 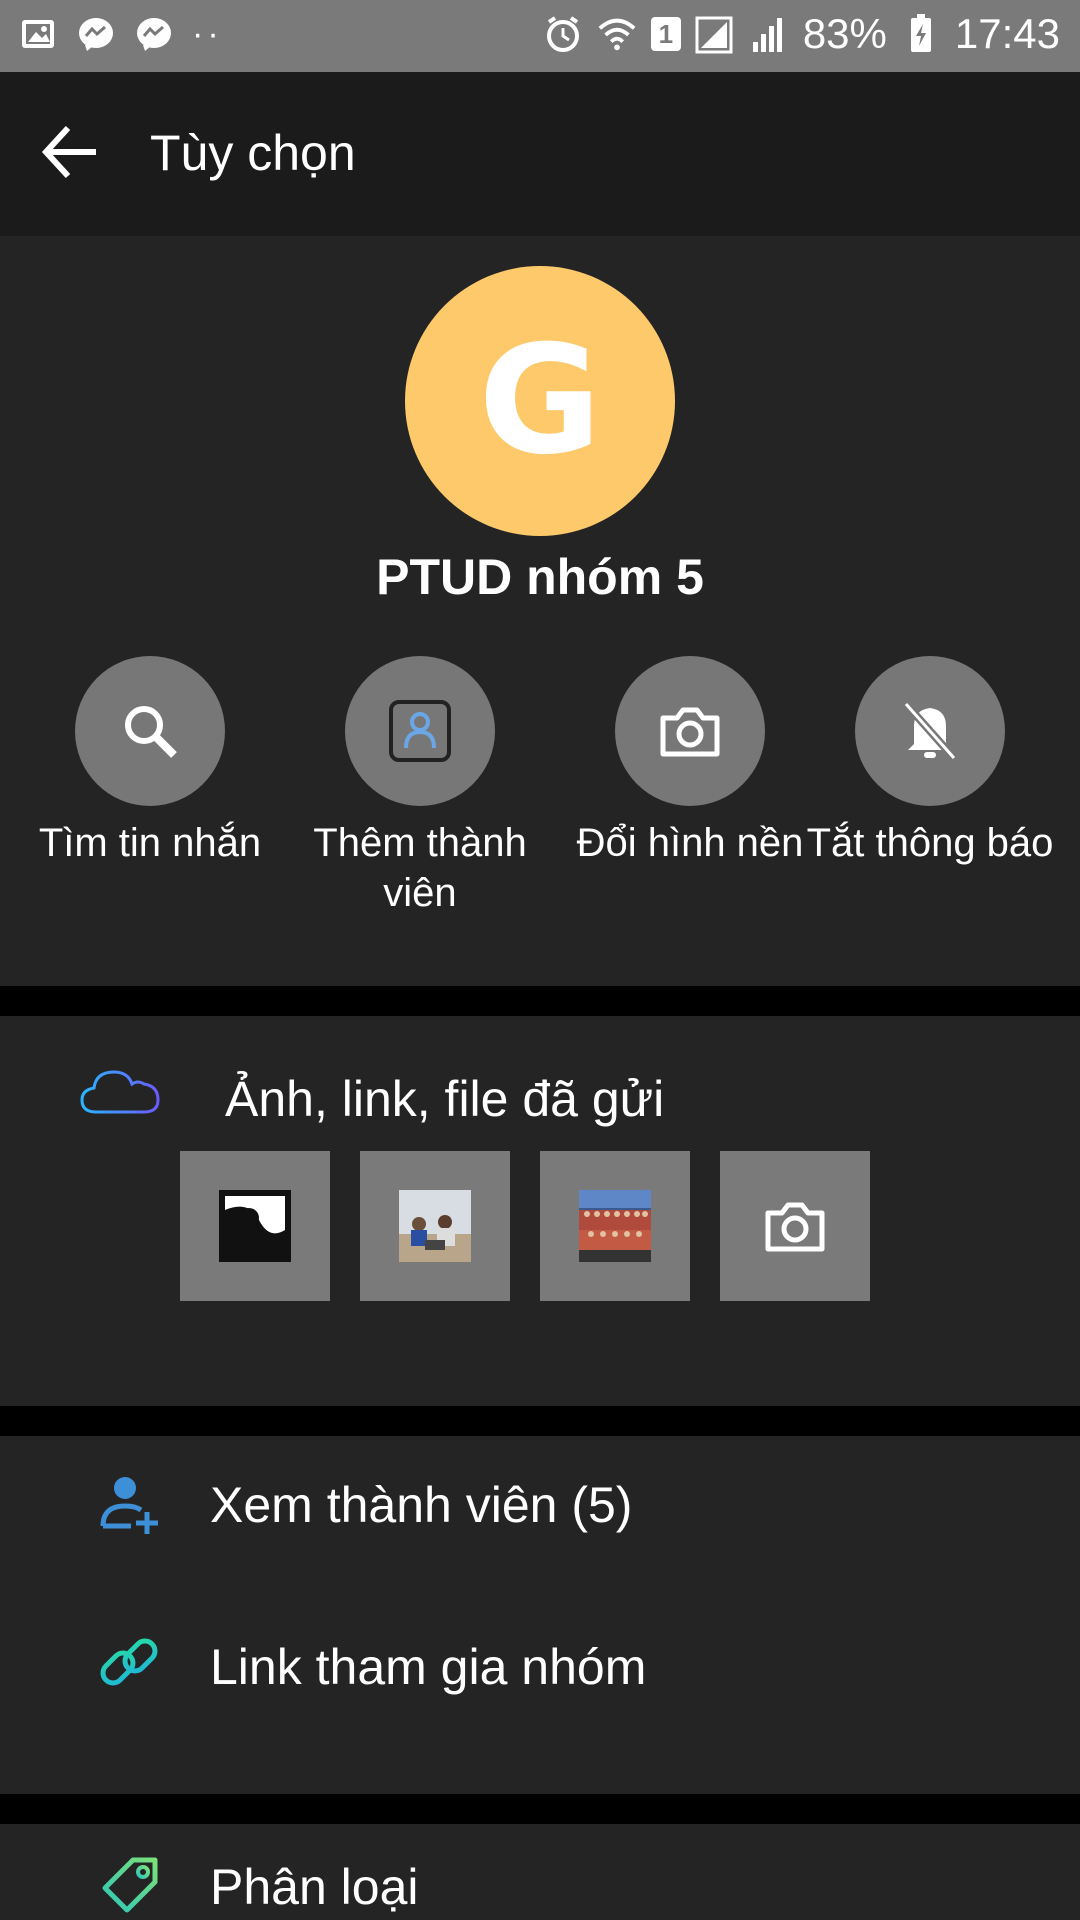 I want to click on search-messages-button: Tìm tin nhắn, so click(x=150, y=762).